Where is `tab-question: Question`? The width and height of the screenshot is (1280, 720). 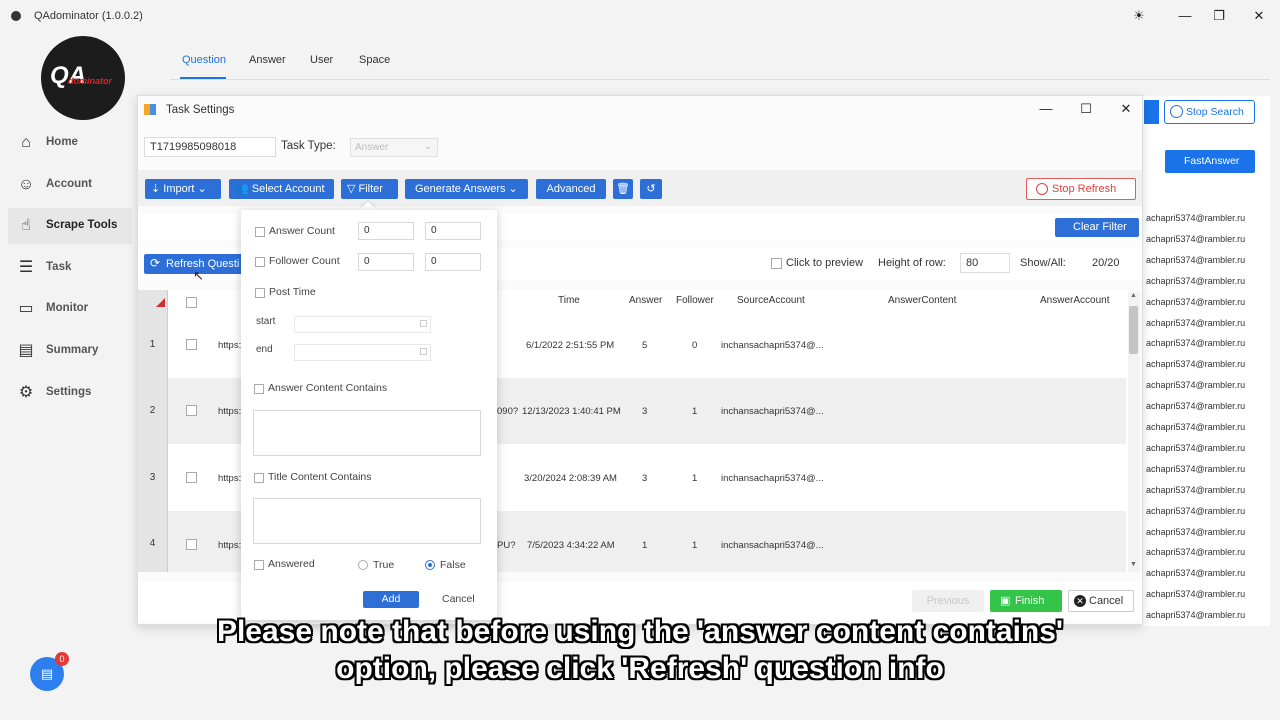
tab-question: Question is located at coordinates (204, 60).